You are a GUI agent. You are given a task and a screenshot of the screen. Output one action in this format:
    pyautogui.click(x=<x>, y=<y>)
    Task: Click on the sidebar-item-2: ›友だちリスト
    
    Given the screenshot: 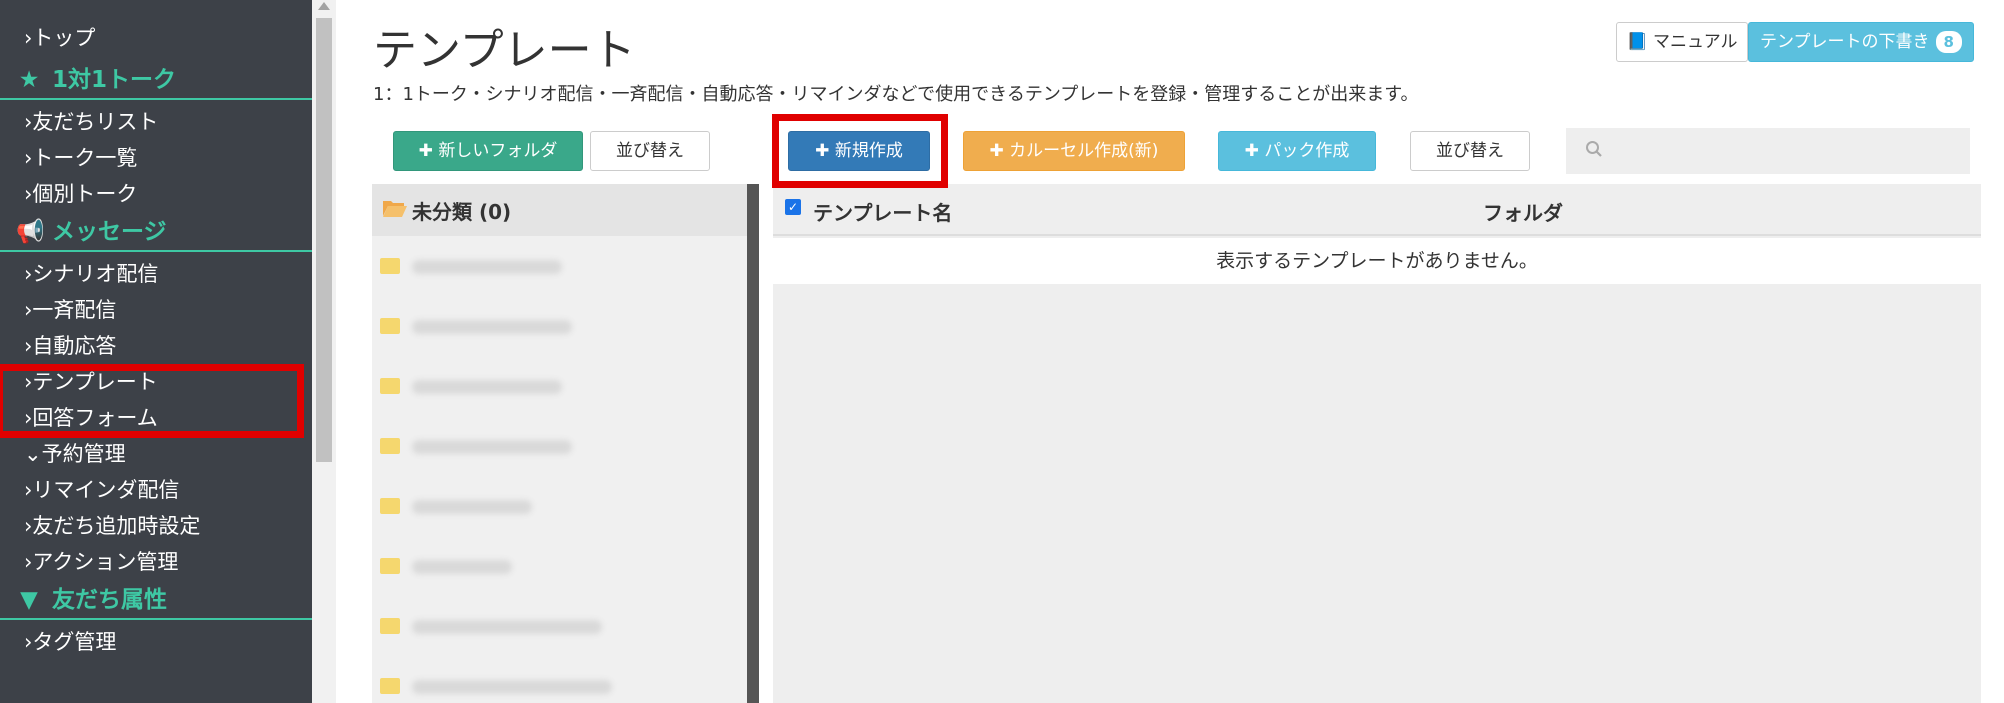 What is the action you would take?
    pyautogui.click(x=91, y=122)
    